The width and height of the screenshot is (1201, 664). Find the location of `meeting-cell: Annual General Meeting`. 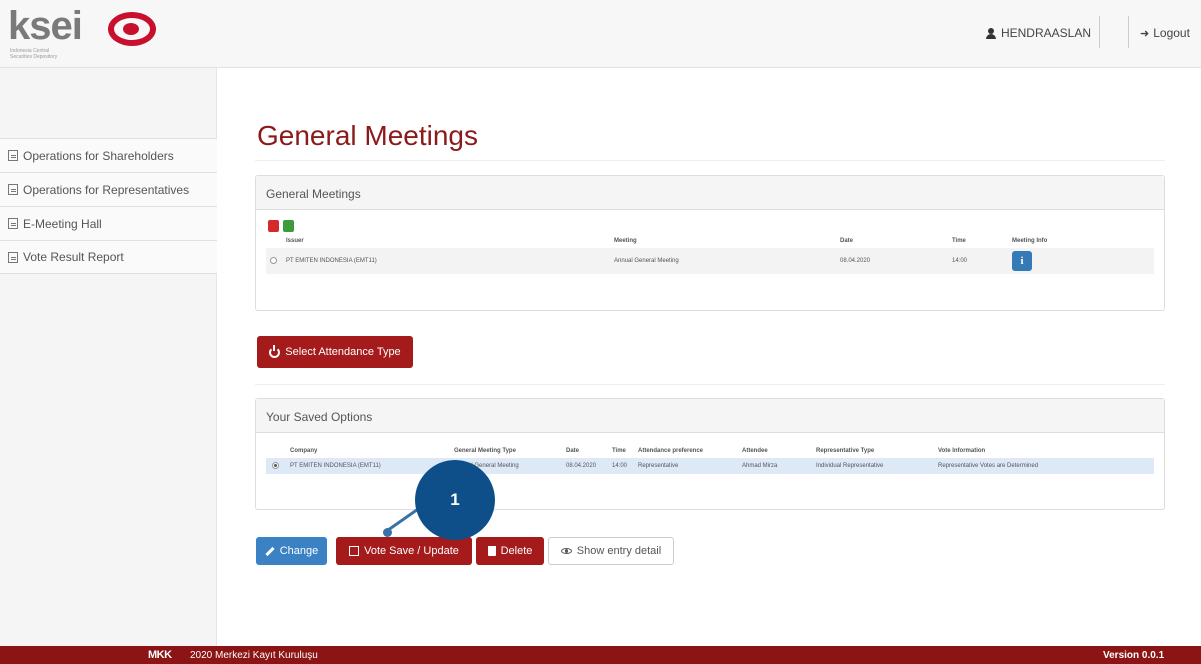

meeting-cell: Annual General Meeting is located at coordinates (646, 261).